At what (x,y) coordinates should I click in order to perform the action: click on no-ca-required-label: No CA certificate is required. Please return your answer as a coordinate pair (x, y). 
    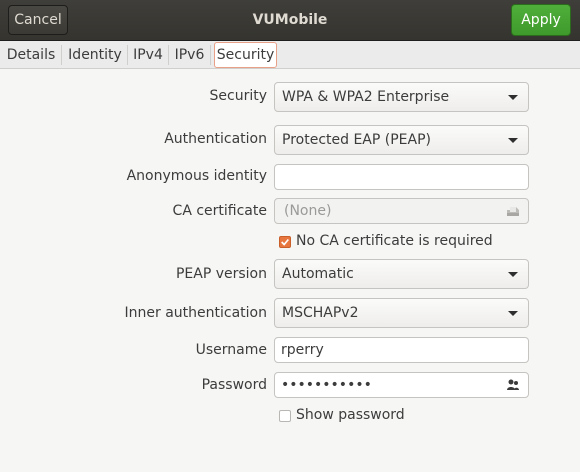
    Looking at the image, I should click on (394, 241).